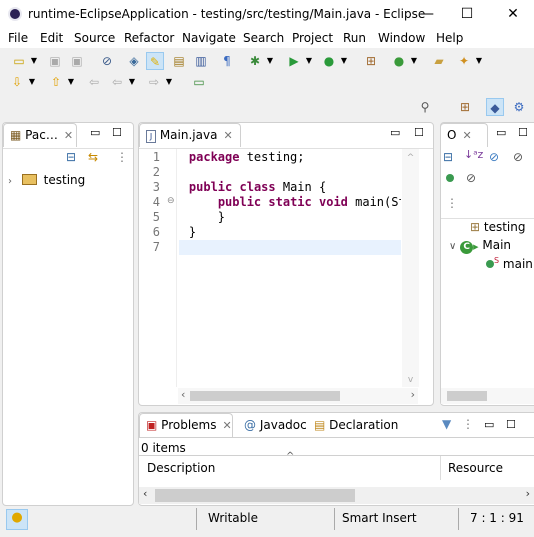 This screenshot has width=534, height=537. What do you see at coordinates (156, 217) in the screenshot?
I see `line-number: 5` at bounding box center [156, 217].